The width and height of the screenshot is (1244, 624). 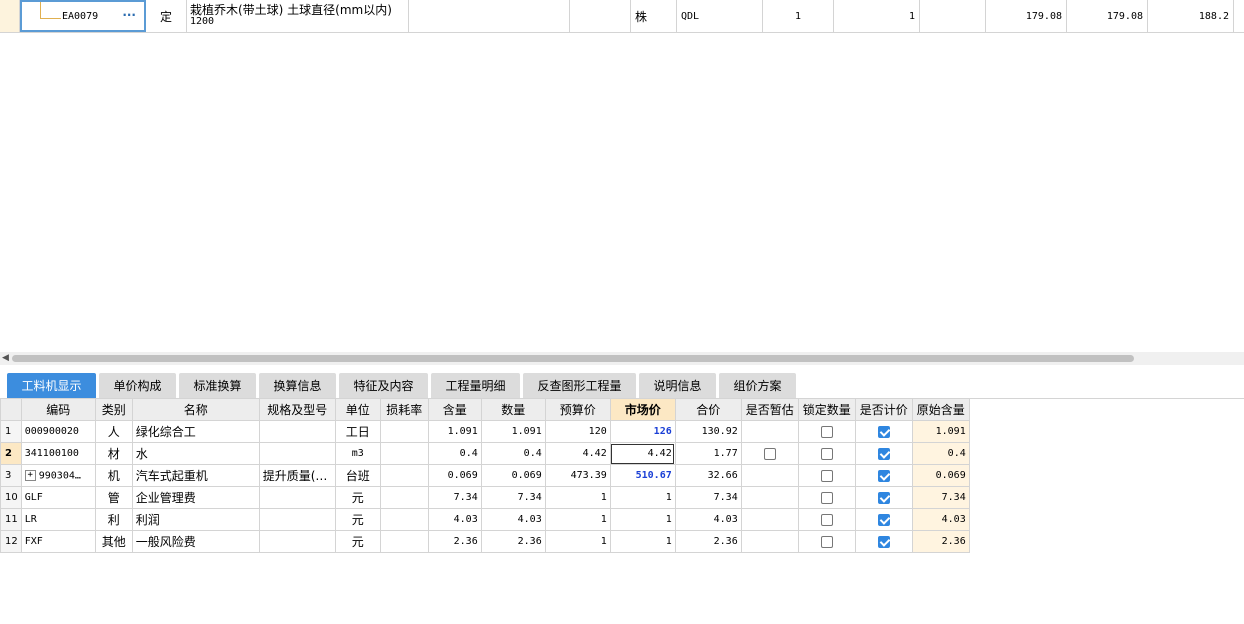 What do you see at coordinates (195, 541) in the screenshot?
I see `name-cell: 一般风险费` at bounding box center [195, 541].